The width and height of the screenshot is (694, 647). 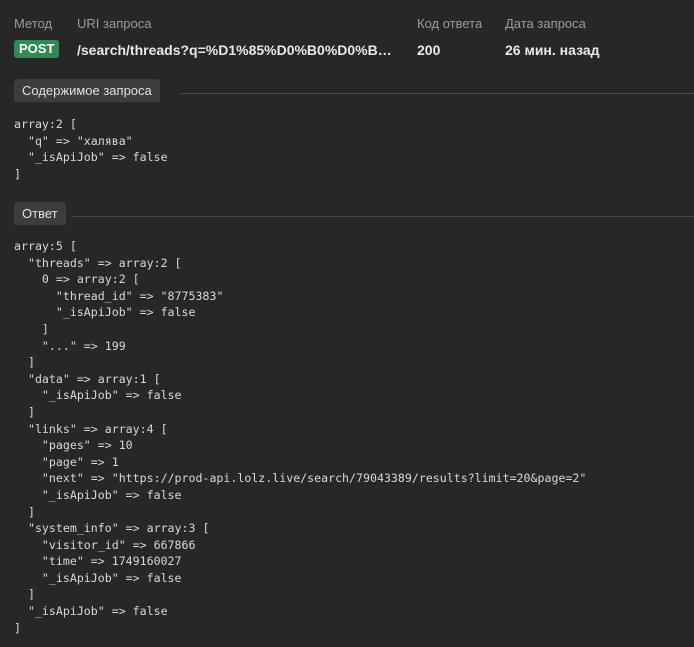 I want to click on request-date-column-label: Дата запроса, so click(x=545, y=23).